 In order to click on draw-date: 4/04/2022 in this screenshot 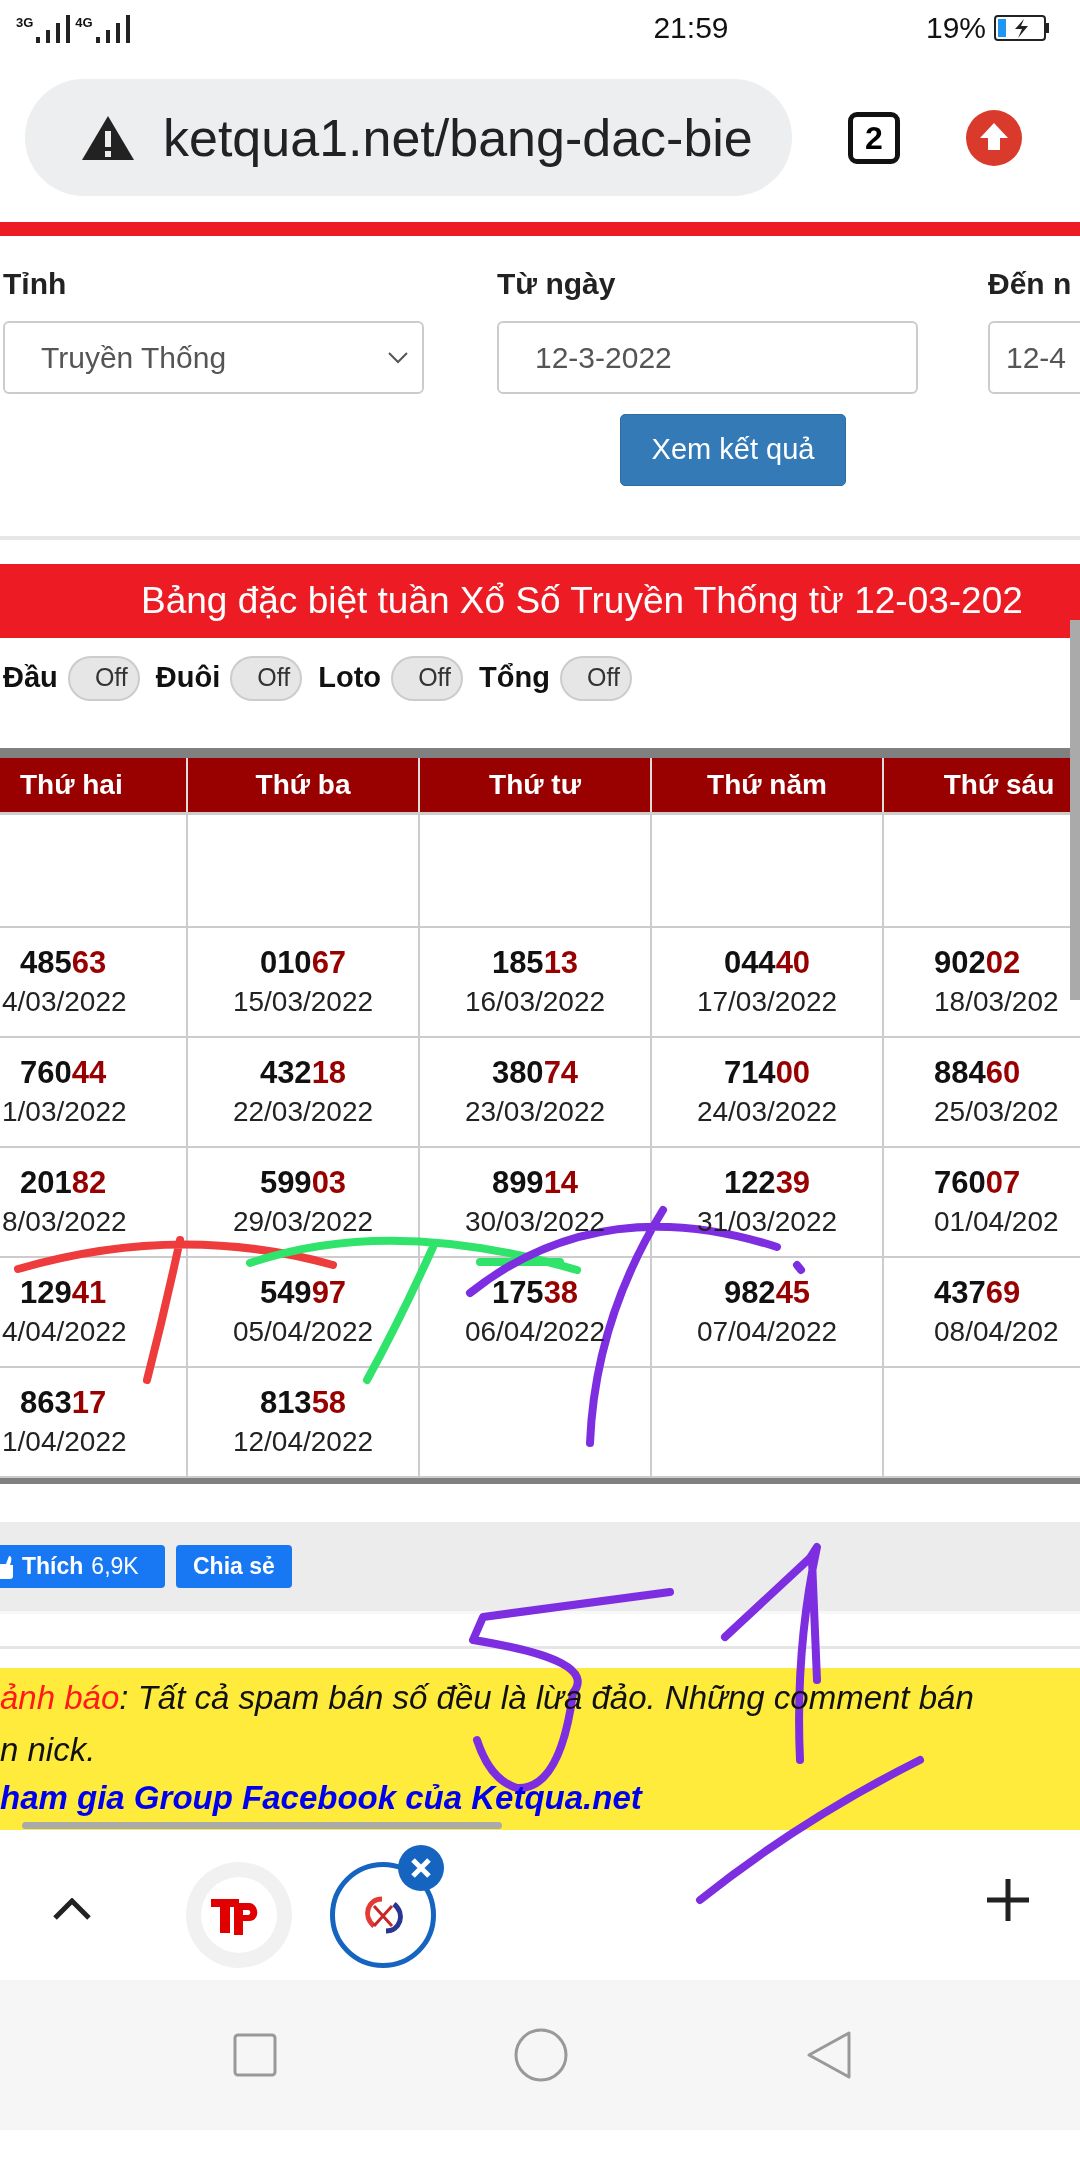, I will do `click(64, 1332)`.